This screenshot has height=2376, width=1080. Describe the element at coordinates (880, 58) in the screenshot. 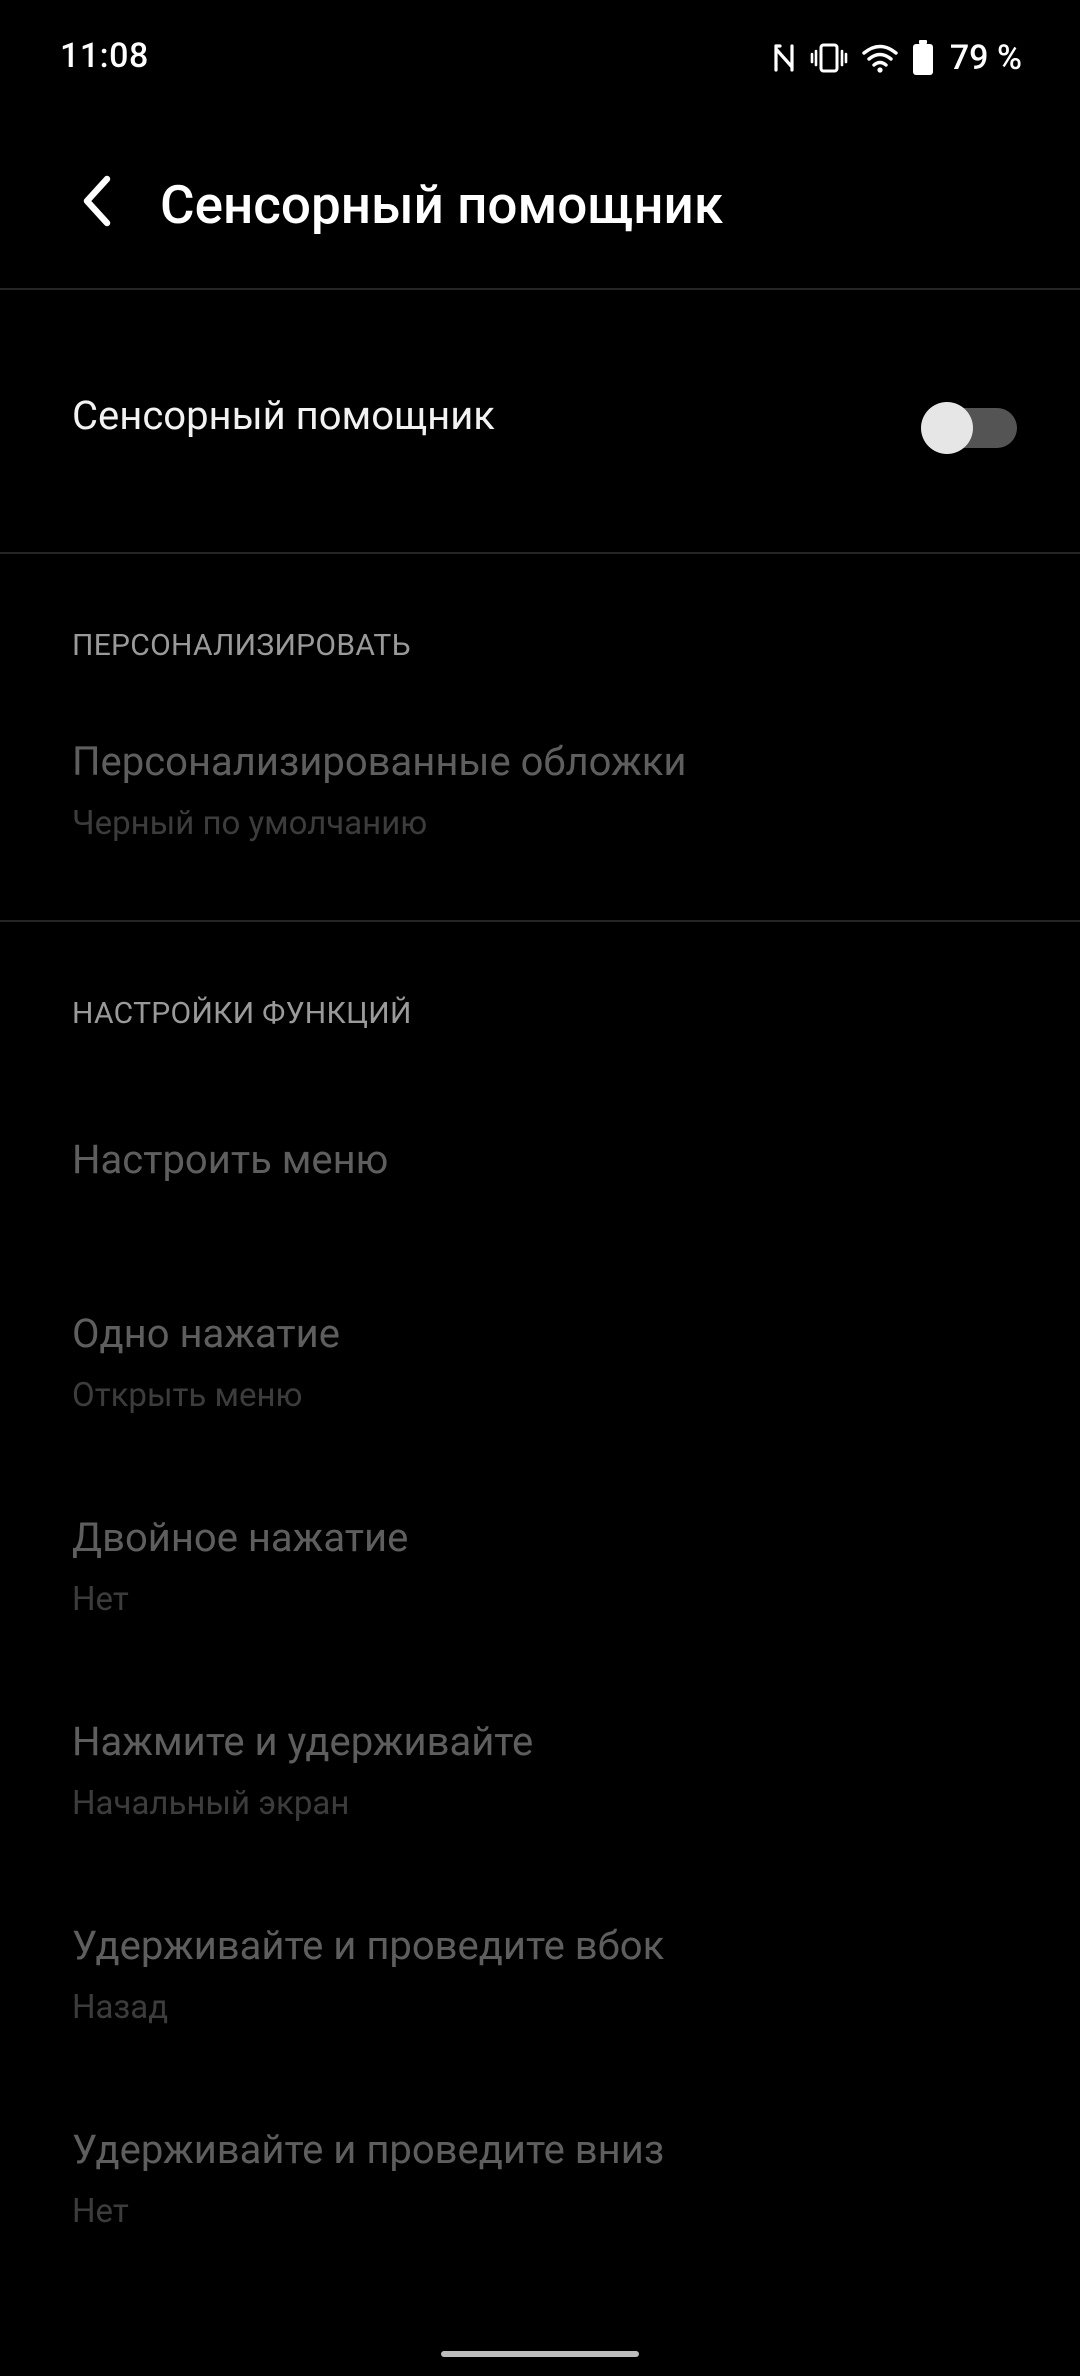

I see `wifi-icon` at that location.